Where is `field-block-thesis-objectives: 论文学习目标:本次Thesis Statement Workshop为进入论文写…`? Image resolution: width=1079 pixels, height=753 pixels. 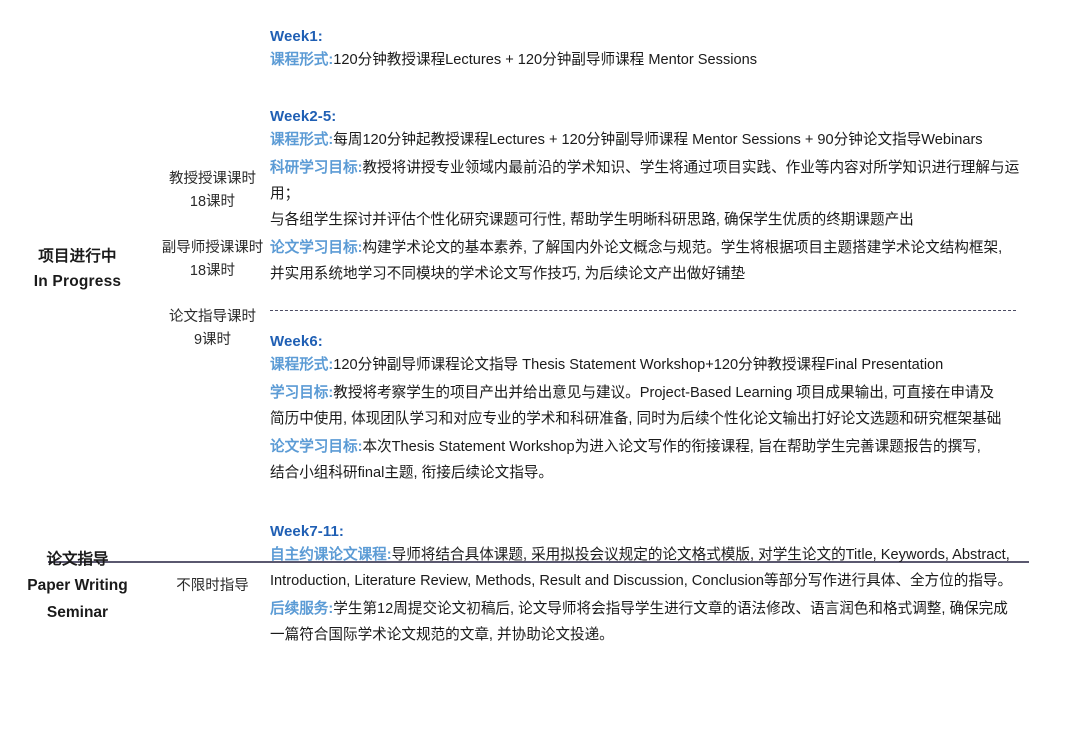
field-block-thesis-objectives: 论文学习目标:本次Thesis Statement Workshop为进入论文写… is located at coordinates (650, 461).